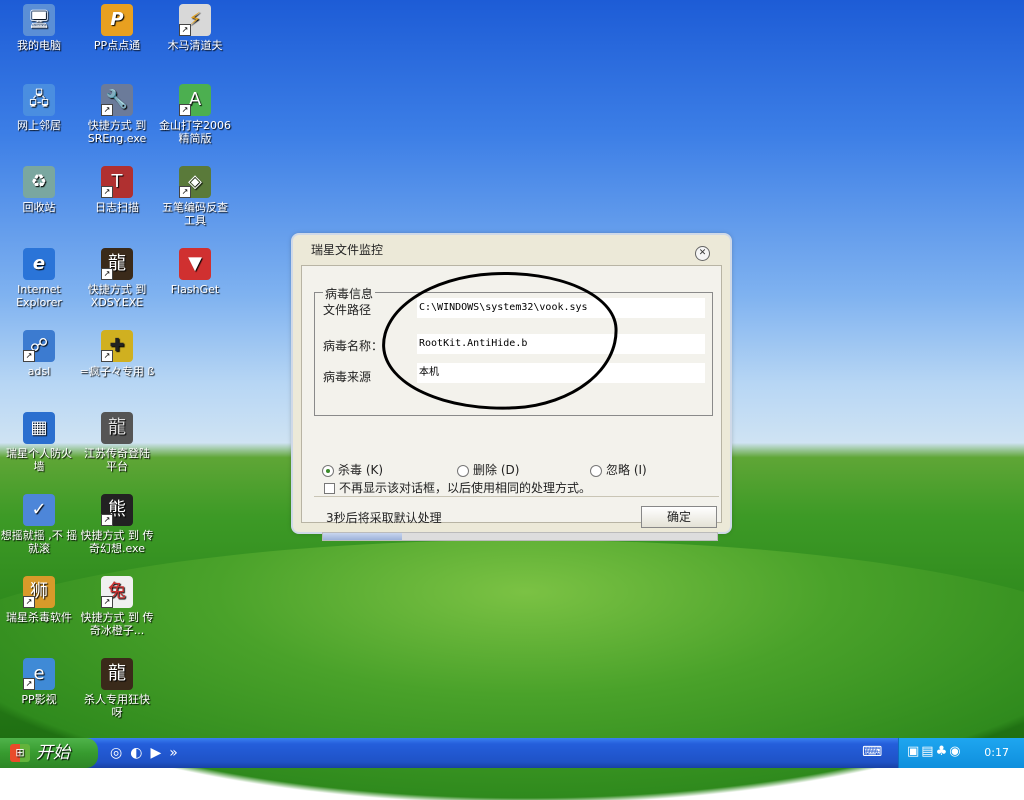 This screenshot has height=800, width=1024. I want to click on icon-label: PP影视, so click(39, 699).